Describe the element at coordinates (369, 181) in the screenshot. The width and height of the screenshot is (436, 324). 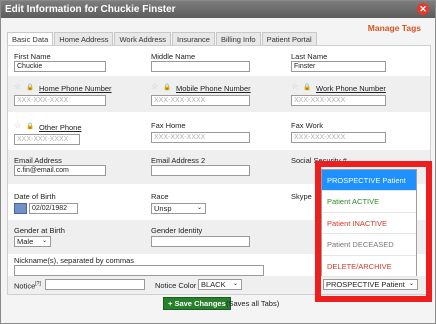
I see `status-option-prospective: PROSPECTIVE Patient` at that location.